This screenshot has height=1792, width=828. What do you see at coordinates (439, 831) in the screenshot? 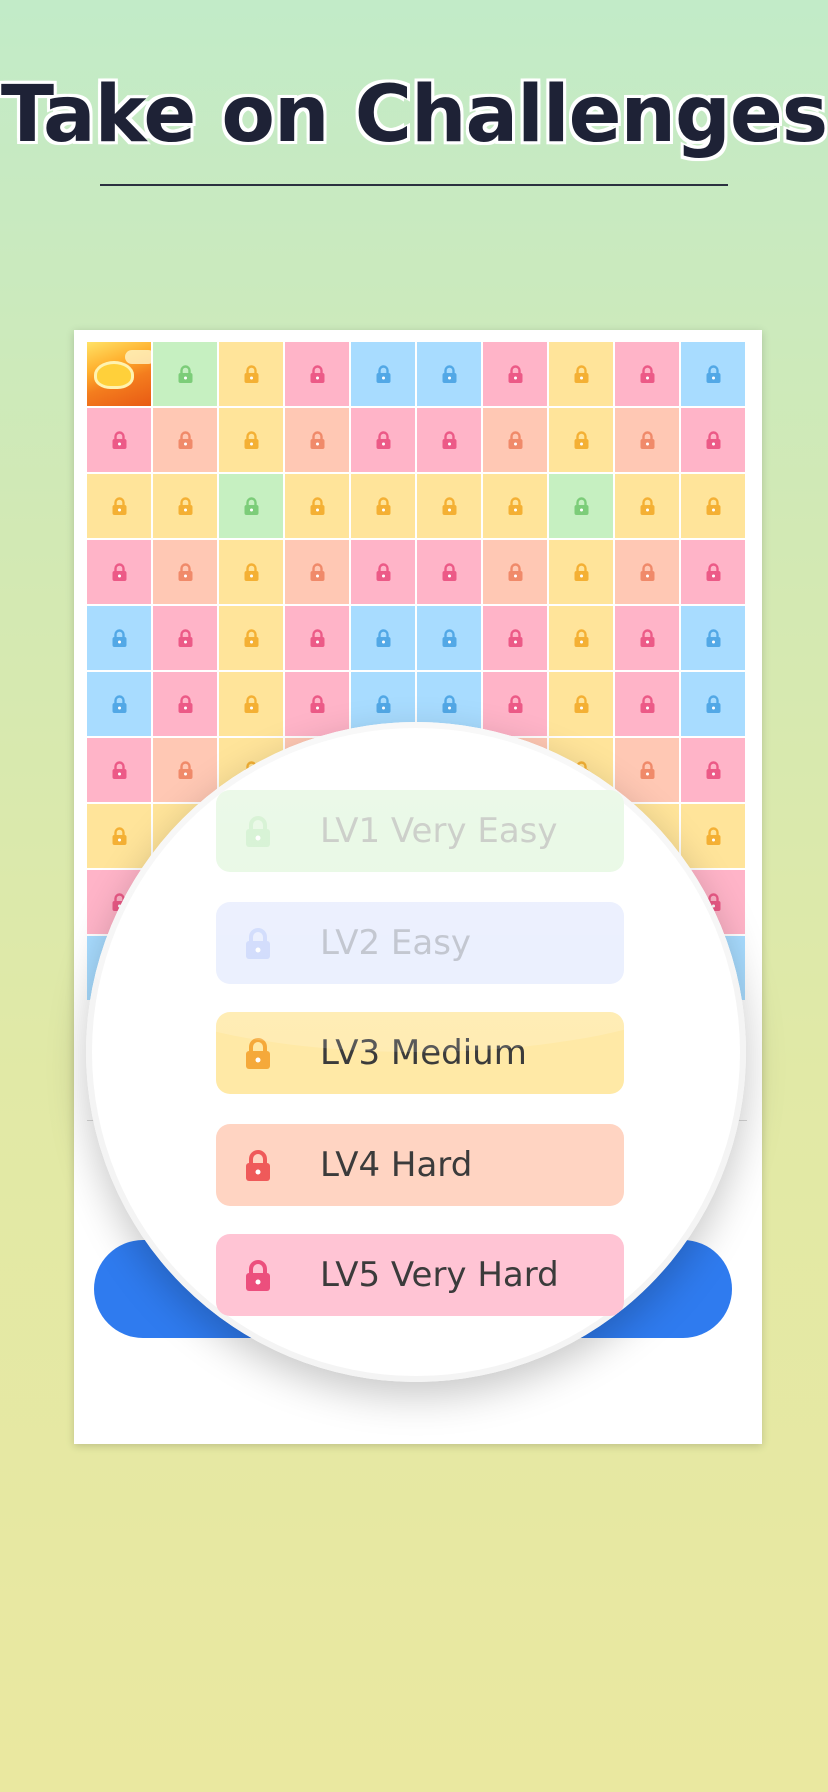
I see `level-label: LV1 Very Easy` at bounding box center [439, 831].